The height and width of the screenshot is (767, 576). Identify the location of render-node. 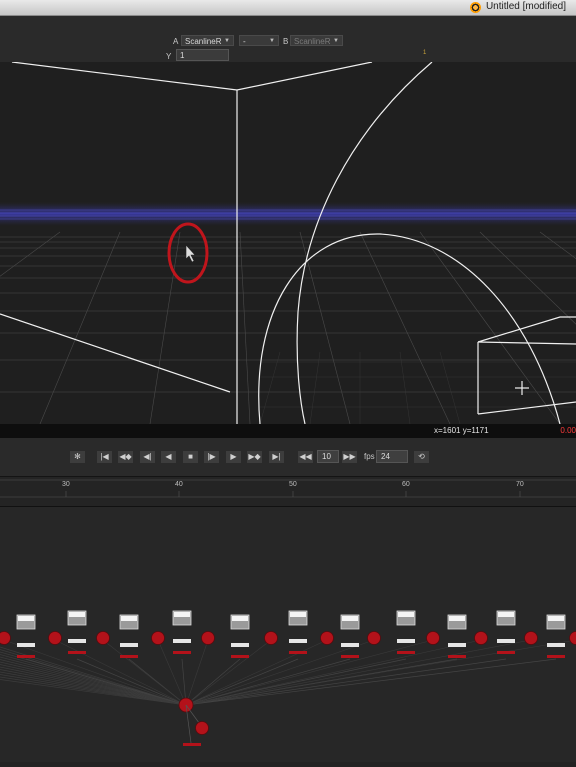
(202, 728).